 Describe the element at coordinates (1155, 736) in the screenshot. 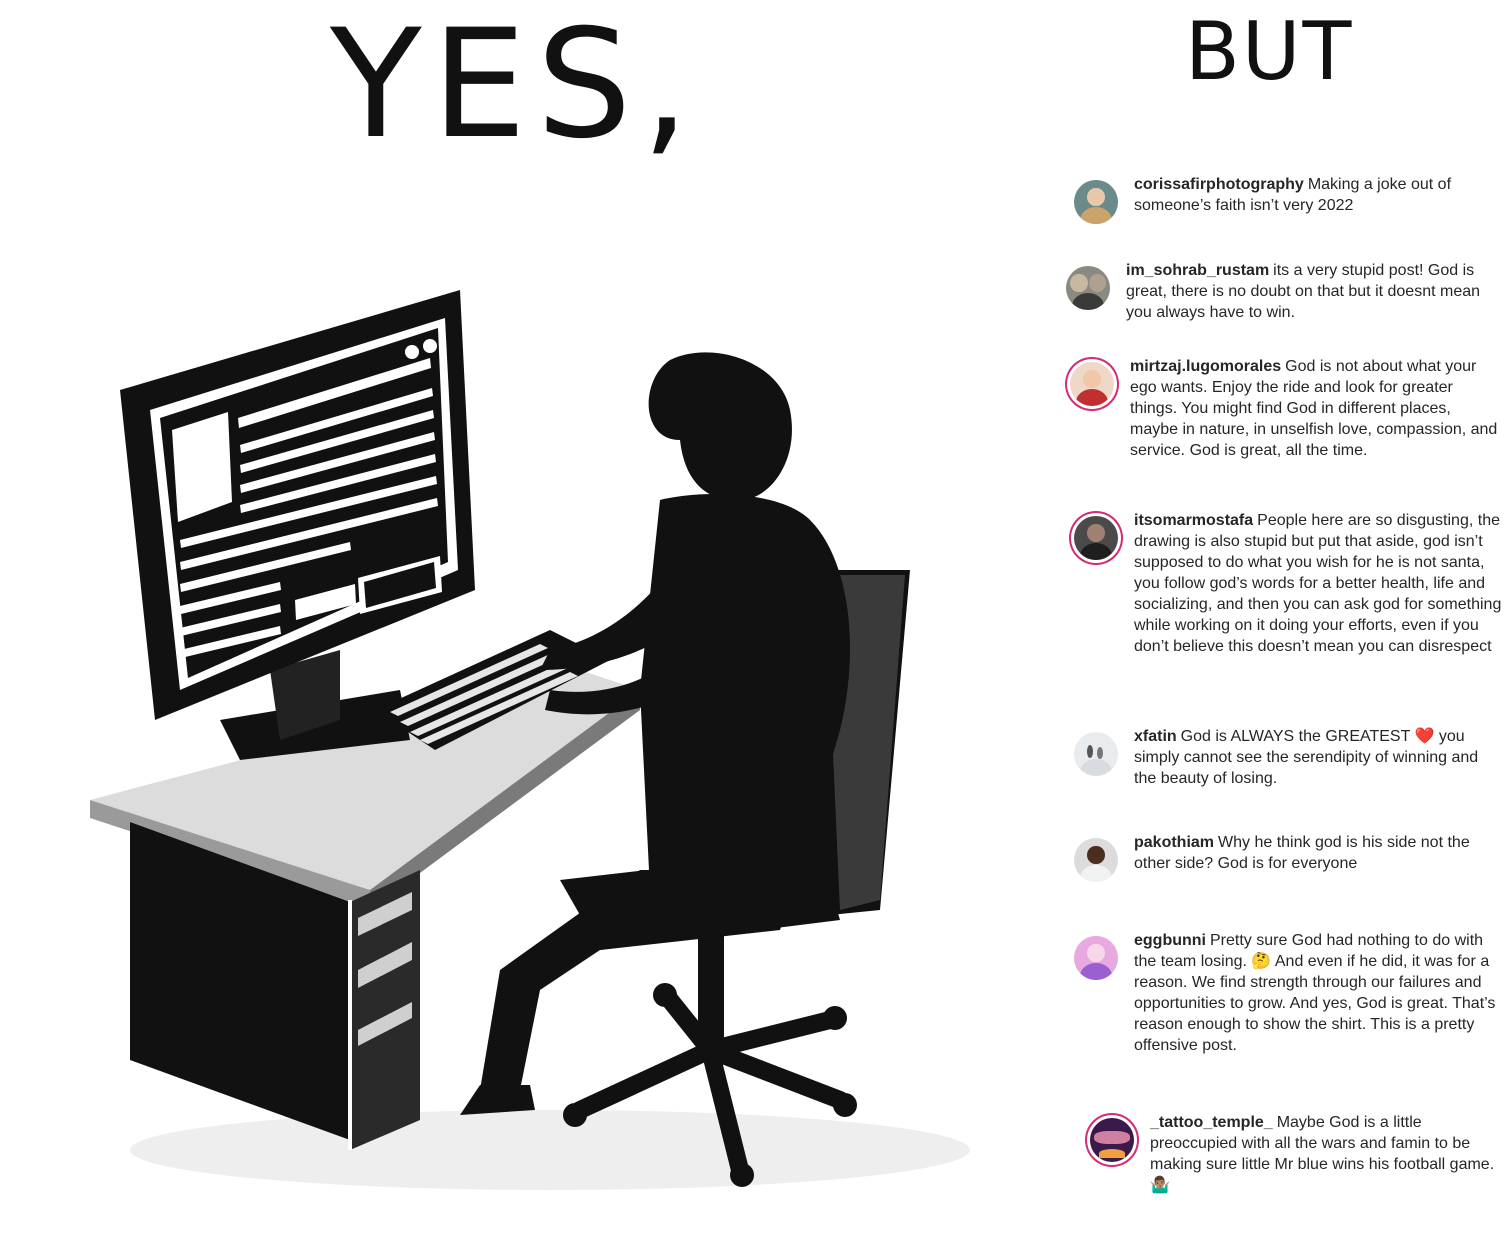

I see `comment-username: xfatin` at that location.